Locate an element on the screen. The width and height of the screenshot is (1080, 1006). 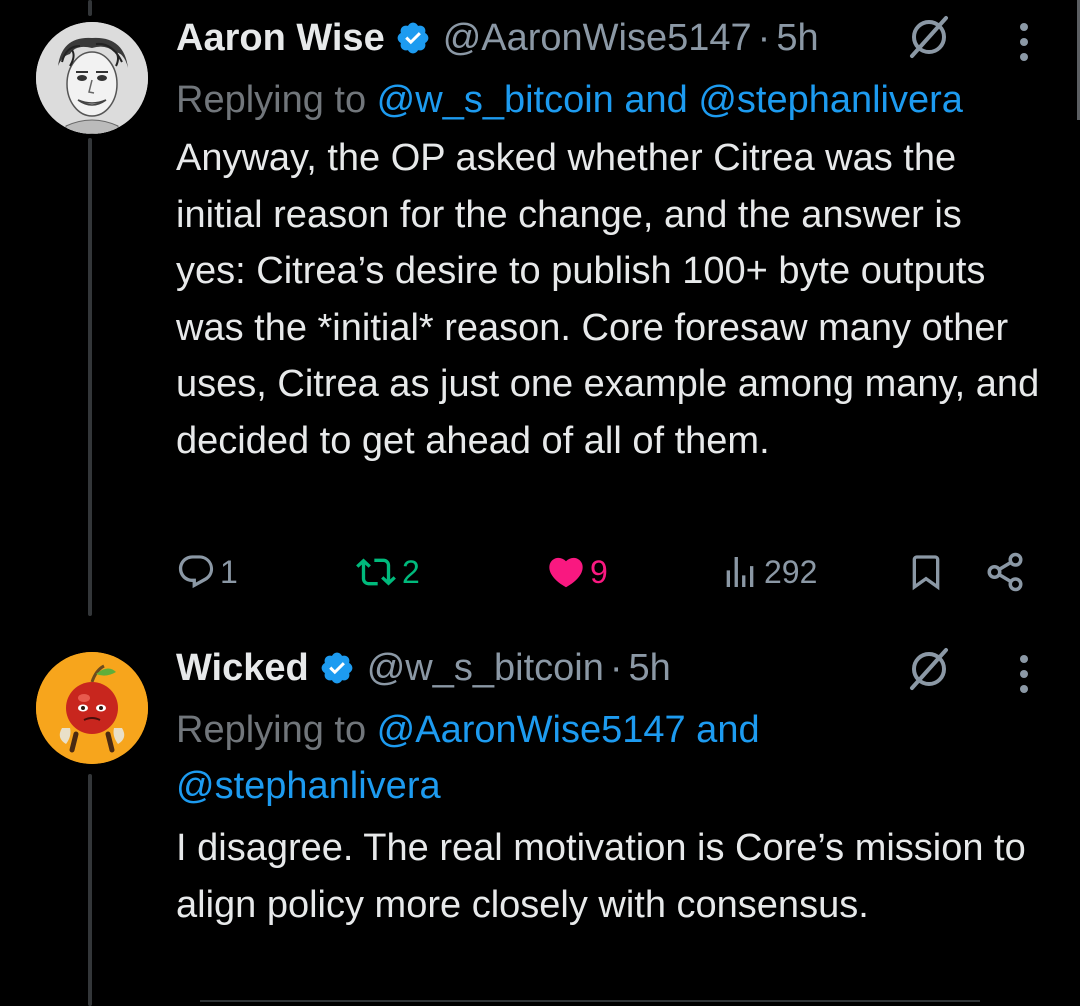
author-name: Wicked is located at coordinates (242, 668).